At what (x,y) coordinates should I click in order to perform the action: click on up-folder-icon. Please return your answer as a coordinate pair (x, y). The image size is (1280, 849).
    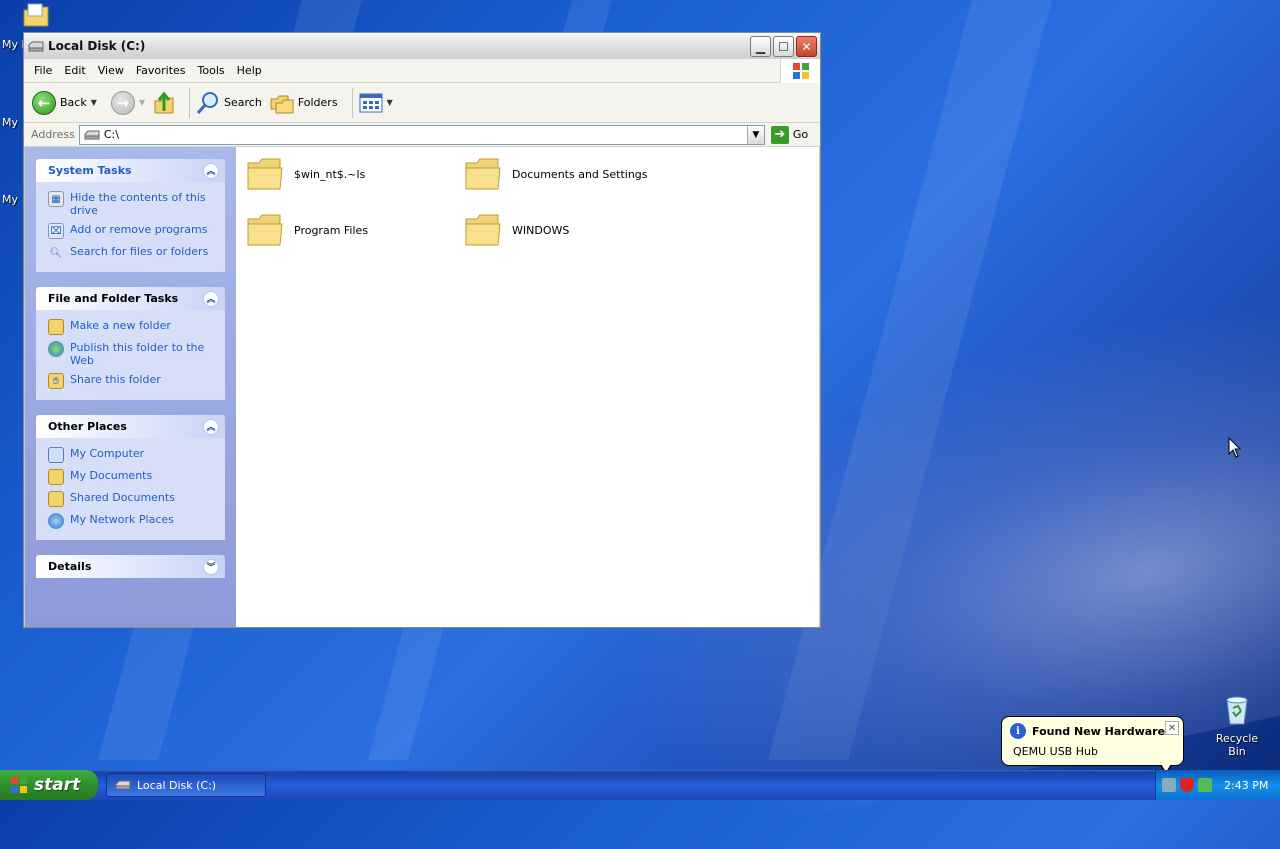
    Looking at the image, I should click on (164, 102).